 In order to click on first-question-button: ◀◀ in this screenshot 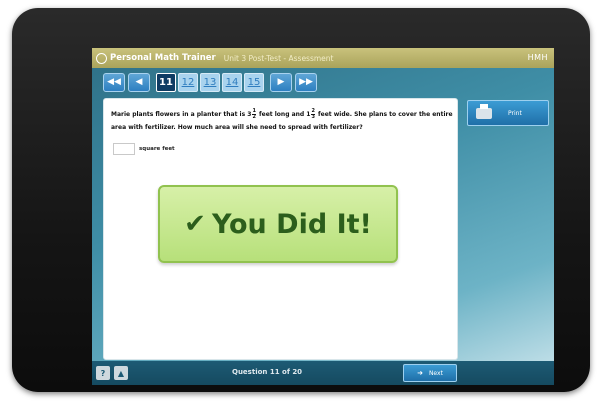, I will do `click(114, 82)`.